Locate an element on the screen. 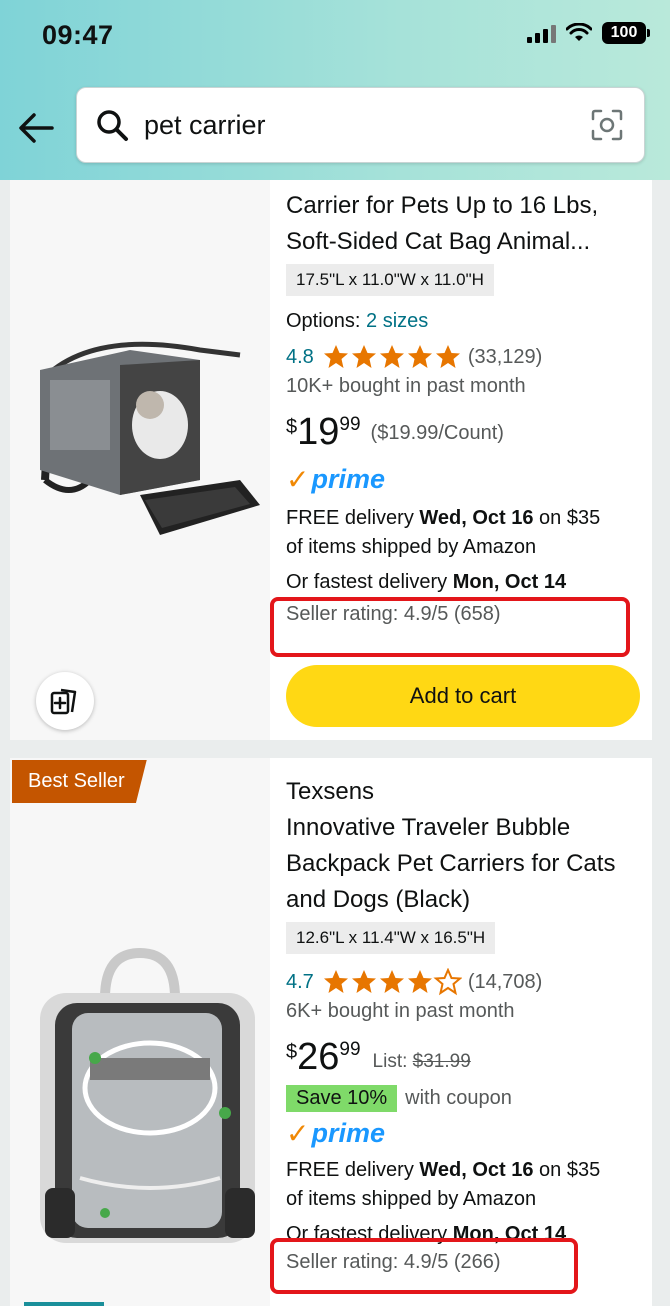  fastest-delivery: Or fastest delivery Mon, Oct 14 is located at coordinates (464, 582).